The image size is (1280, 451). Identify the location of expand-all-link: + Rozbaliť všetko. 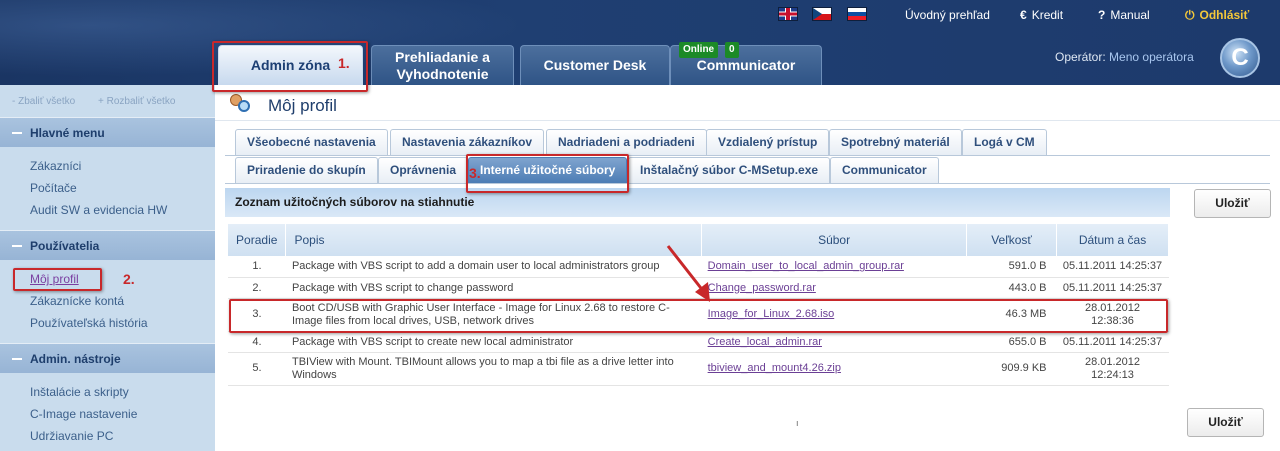
(136, 101).